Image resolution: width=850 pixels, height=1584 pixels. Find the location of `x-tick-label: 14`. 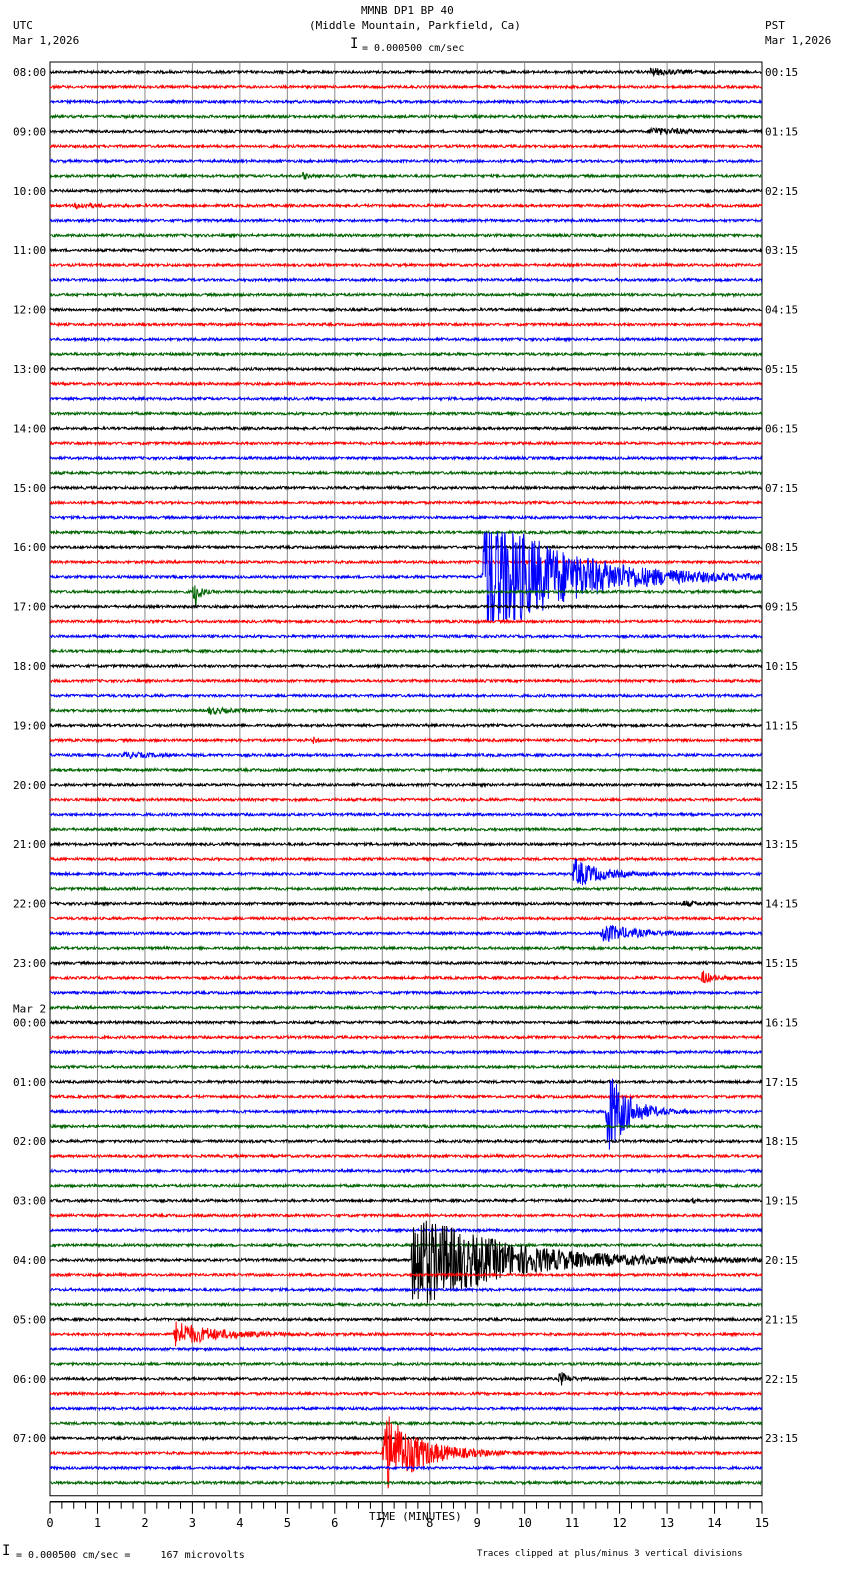

x-tick-label: 14 is located at coordinates (714, 1523).